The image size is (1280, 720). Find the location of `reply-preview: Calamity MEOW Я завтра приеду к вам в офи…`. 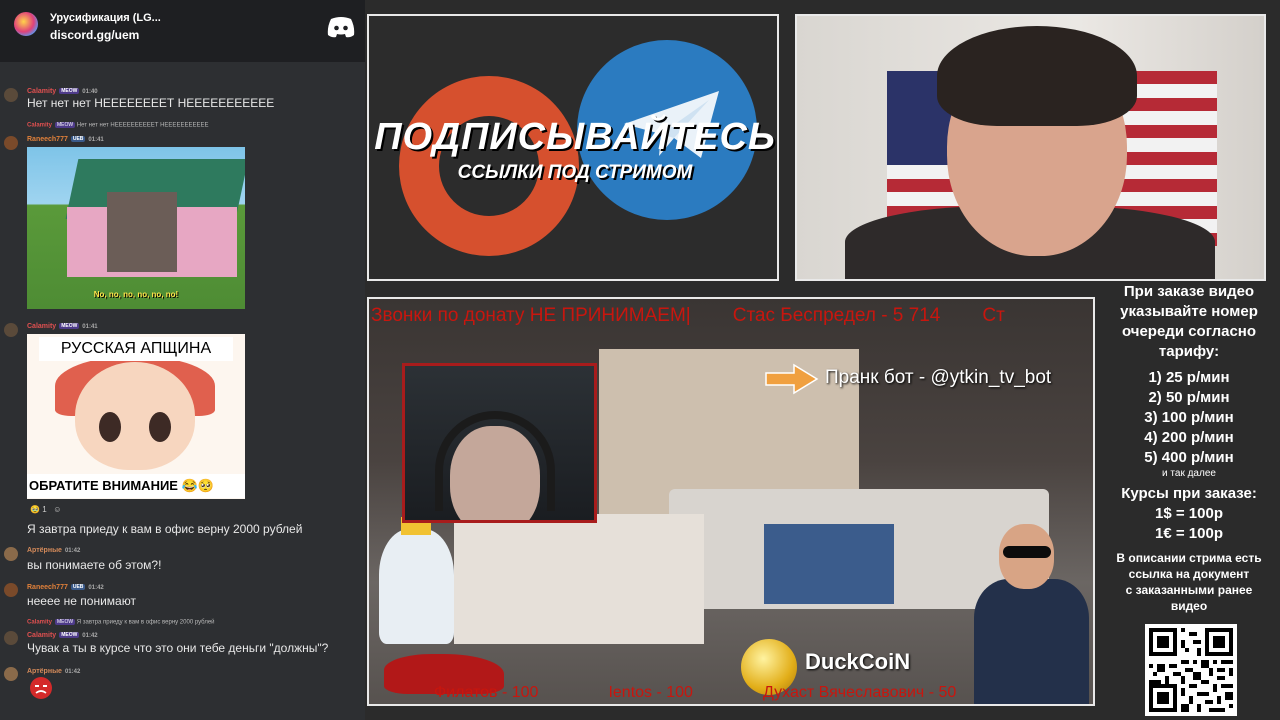

reply-preview: Calamity MEOW Я завтра приеду к вам в офи… is located at coordinates (121, 622).